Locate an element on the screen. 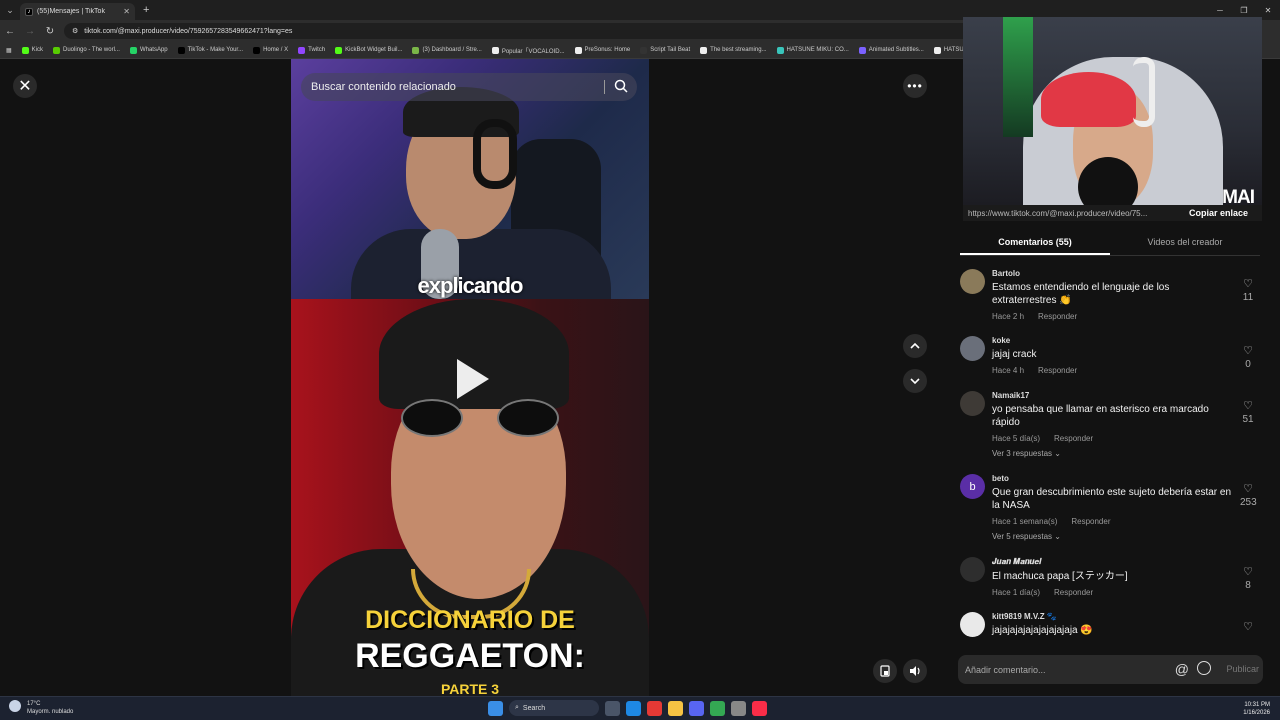 This screenshot has height=720, width=1280. more-options-button: ••• is located at coordinates (915, 86).